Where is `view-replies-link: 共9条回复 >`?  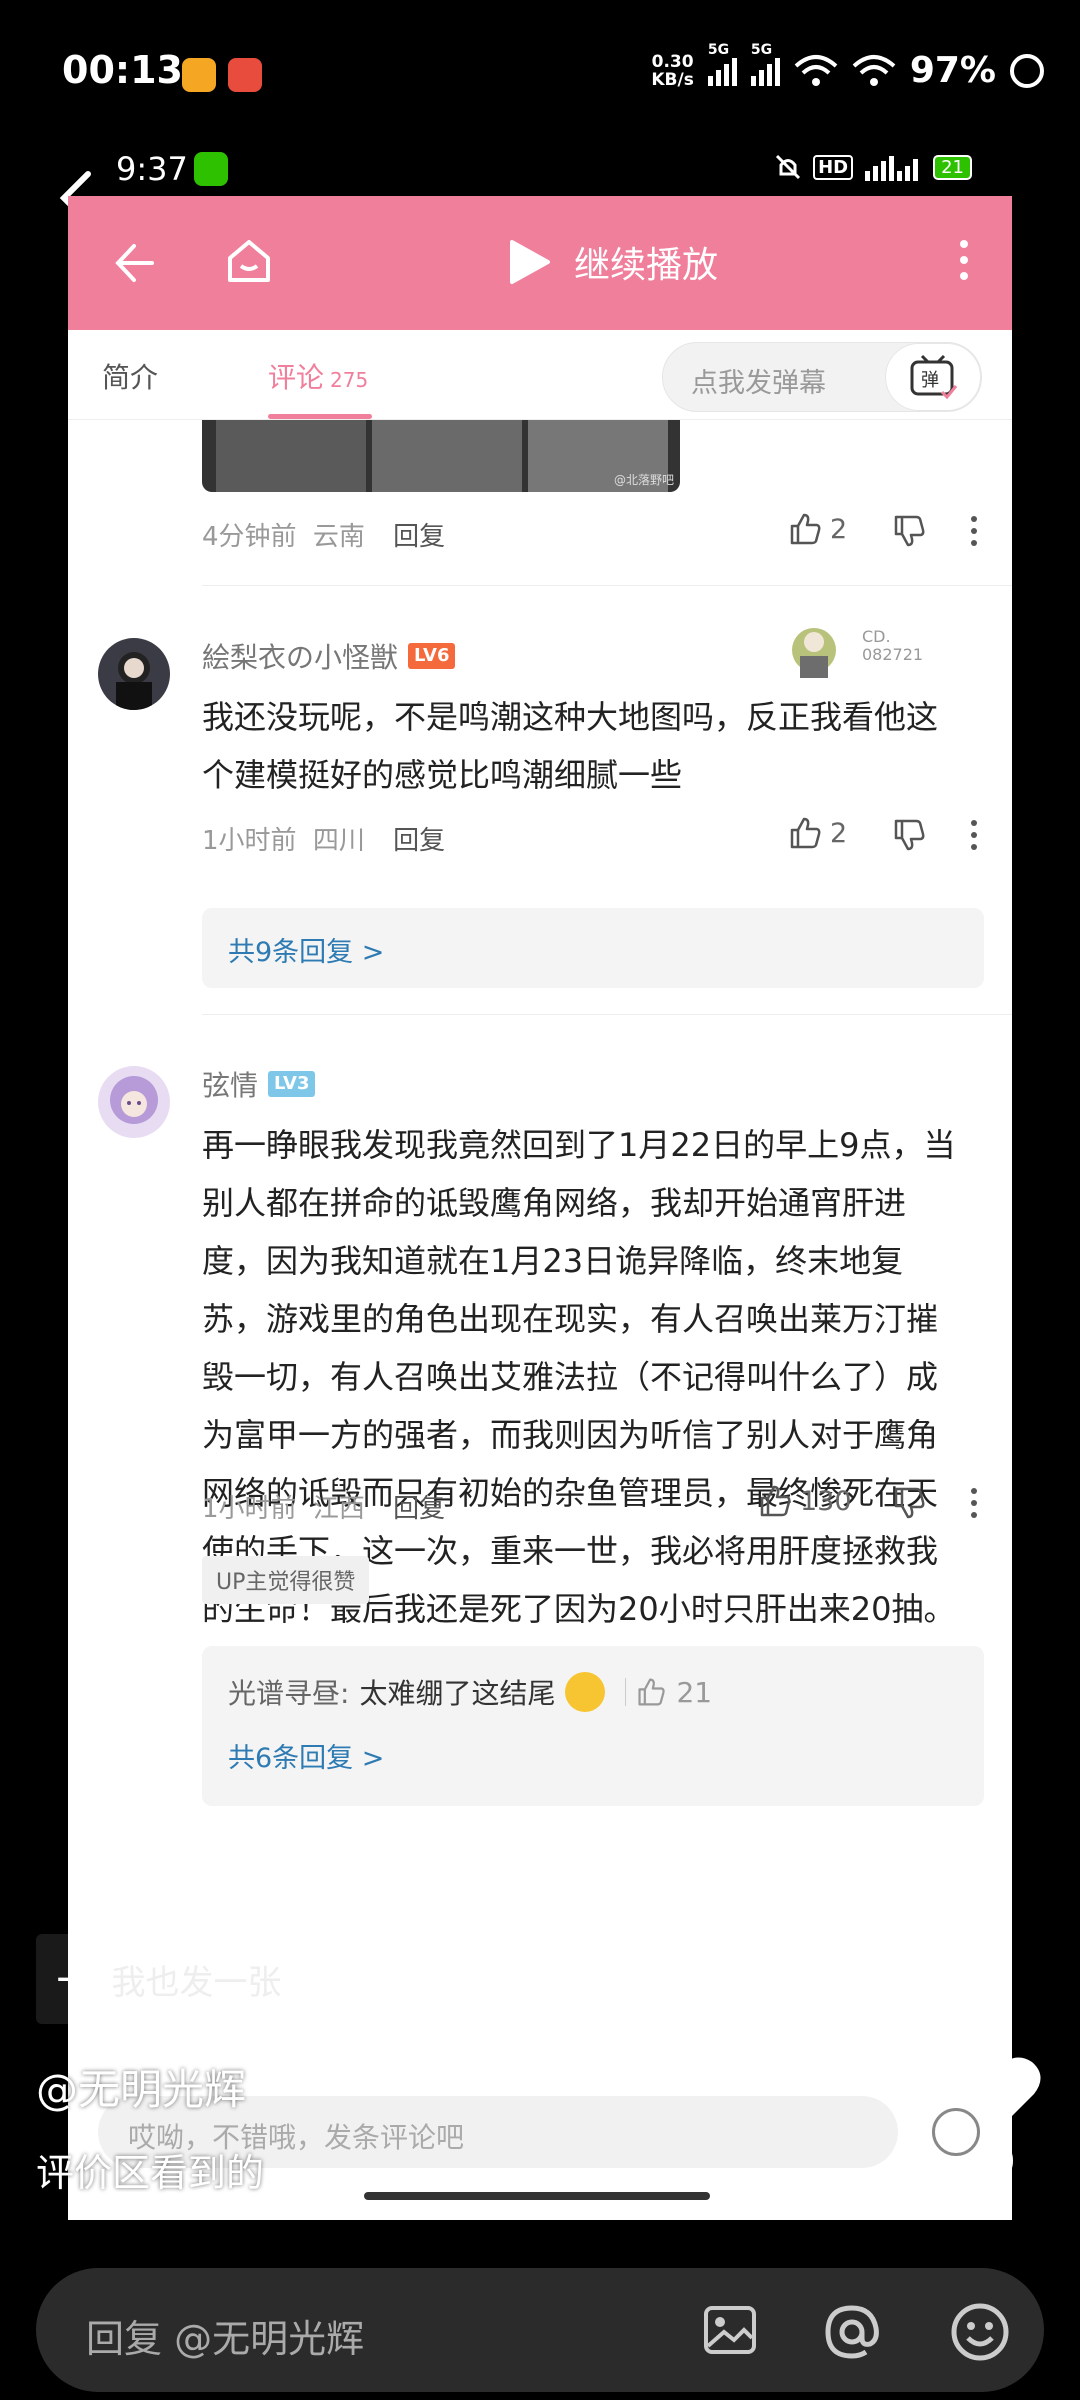 view-replies-link: 共9条回复 > is located at coordinates (306, 949).